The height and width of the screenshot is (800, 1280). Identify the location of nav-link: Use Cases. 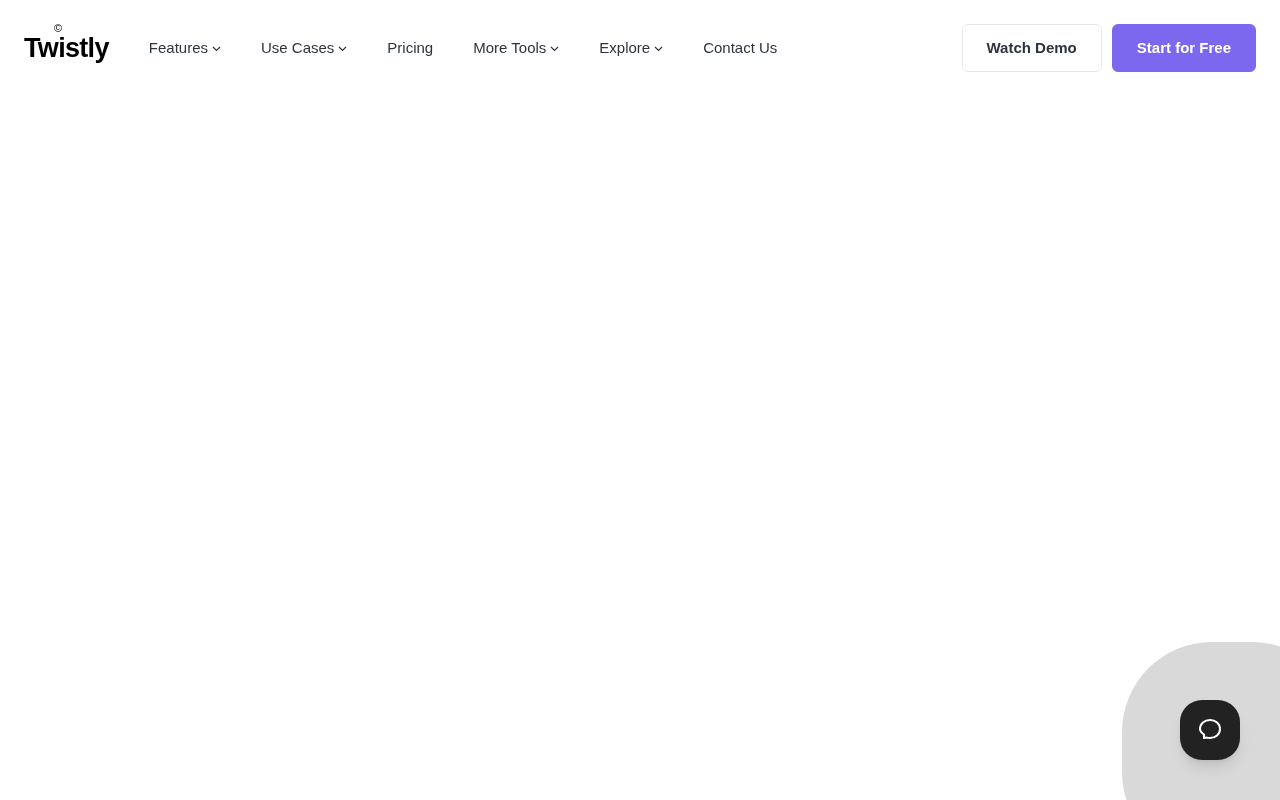
(304, 48).